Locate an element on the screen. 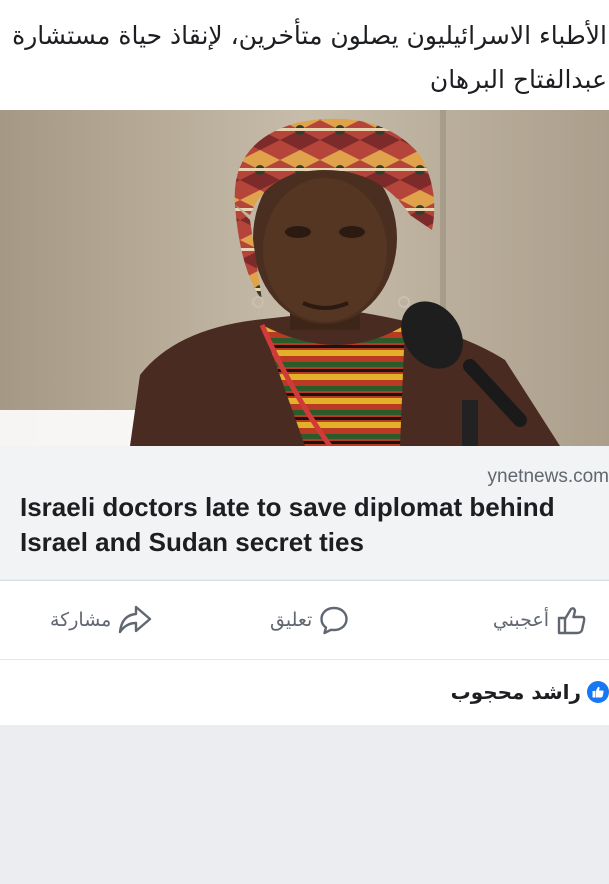  share-arrow-icon is located at coordinates (135, 620).